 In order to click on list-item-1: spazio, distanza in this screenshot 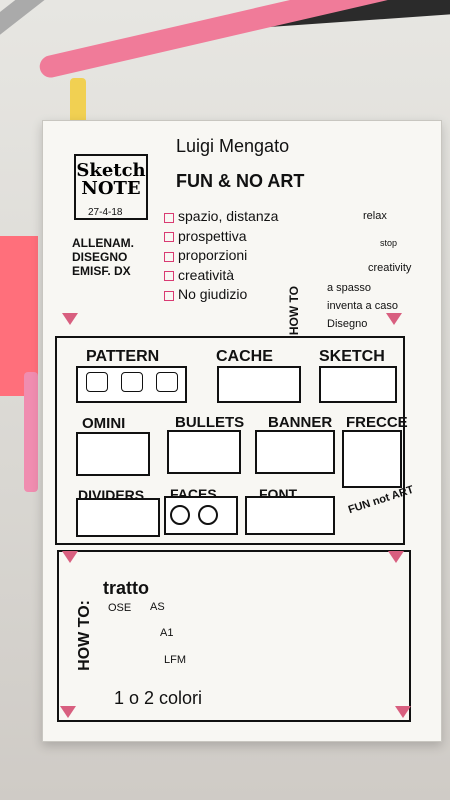, I will do `click(228, 216)`.